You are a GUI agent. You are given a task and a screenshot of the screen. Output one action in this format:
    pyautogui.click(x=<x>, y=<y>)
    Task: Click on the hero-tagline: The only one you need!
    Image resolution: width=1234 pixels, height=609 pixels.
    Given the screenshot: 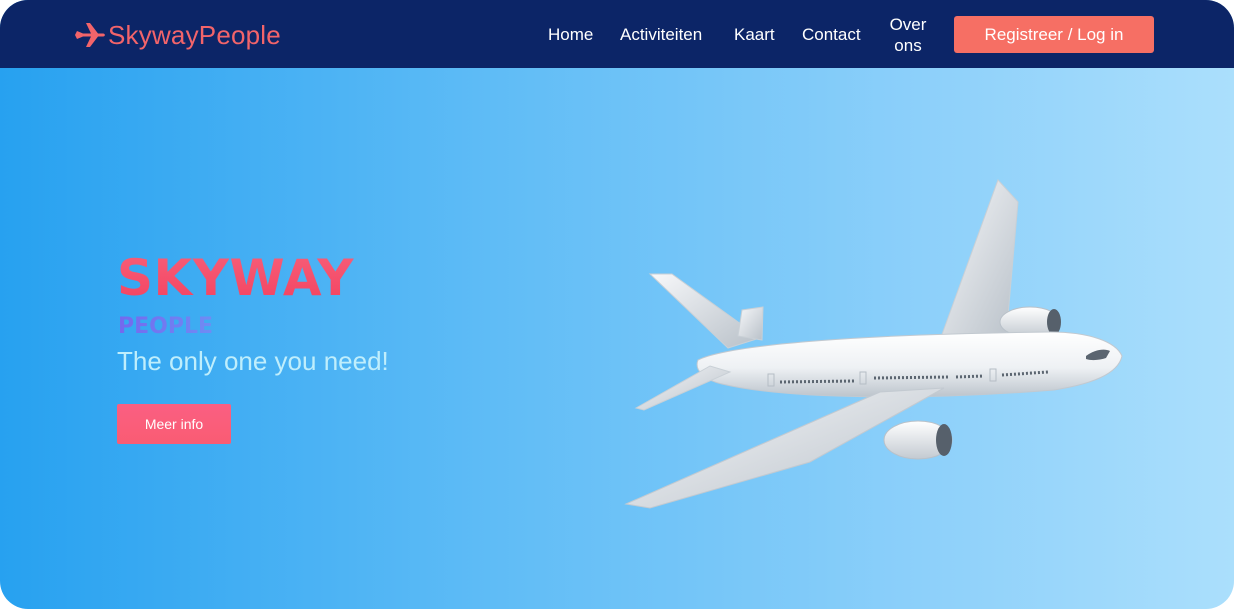 What is the action you would take?
    pyautogui.click(x=253, y=361)
    